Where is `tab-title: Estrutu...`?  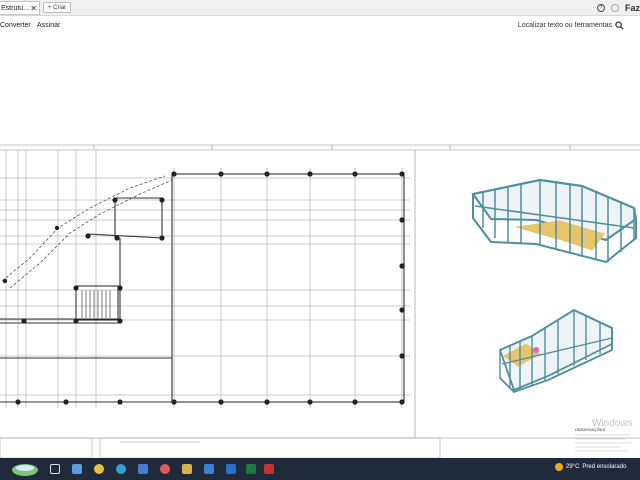 tab-title: Estrutu... is located at coordinates (15, 8).